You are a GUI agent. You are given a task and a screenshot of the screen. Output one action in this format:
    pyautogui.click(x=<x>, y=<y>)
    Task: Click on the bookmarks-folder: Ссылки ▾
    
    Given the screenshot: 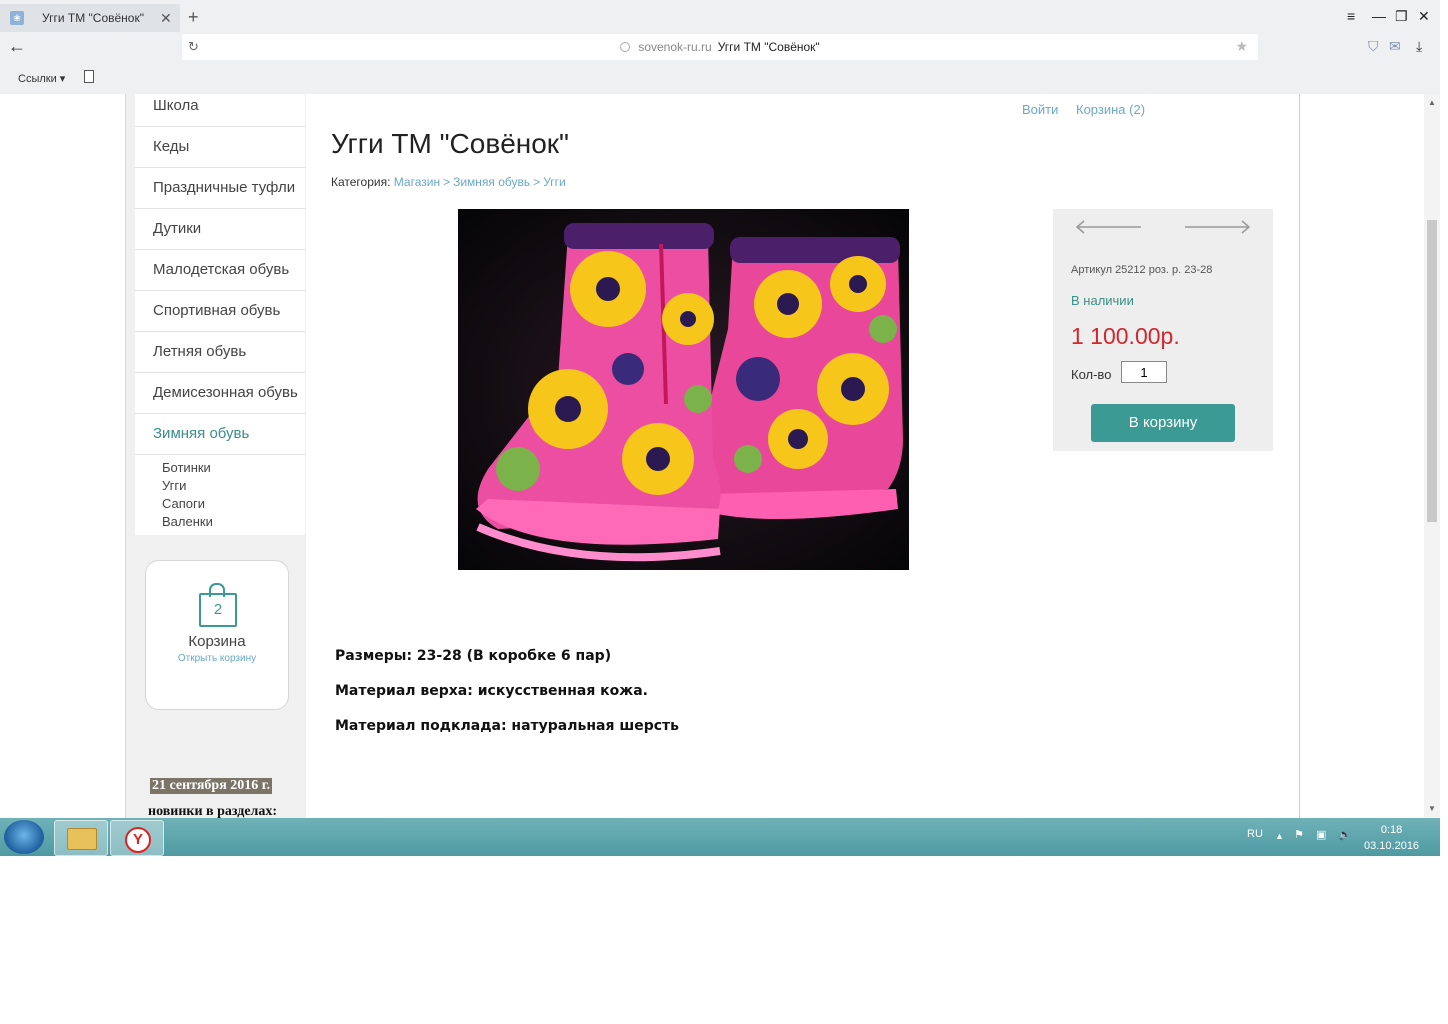 What is the action you would take?
    pyautogui.click(x=41, y=78)
    